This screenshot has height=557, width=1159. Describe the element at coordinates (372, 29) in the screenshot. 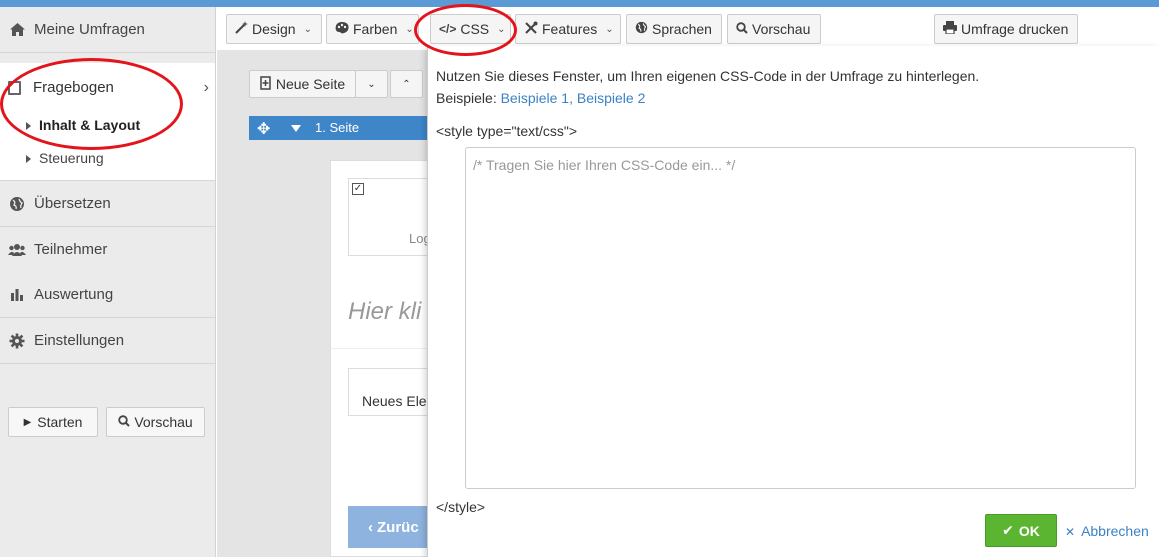

I see `farben-button: Farben ⌄` at that location.